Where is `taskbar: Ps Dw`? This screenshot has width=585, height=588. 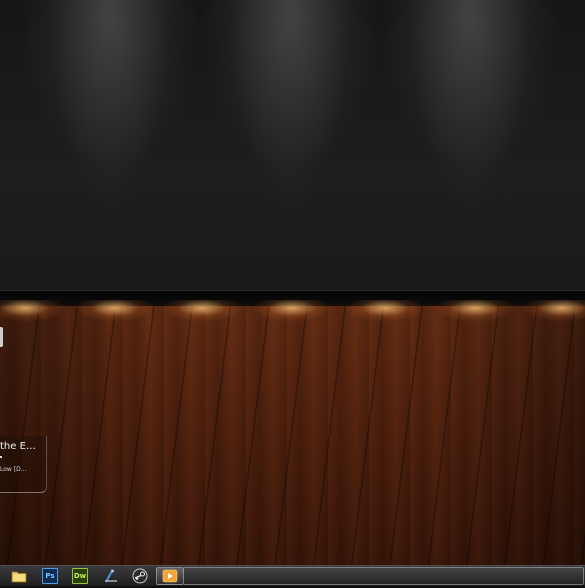
taskbar: Ps Dw is located at coordinates (292, 575).